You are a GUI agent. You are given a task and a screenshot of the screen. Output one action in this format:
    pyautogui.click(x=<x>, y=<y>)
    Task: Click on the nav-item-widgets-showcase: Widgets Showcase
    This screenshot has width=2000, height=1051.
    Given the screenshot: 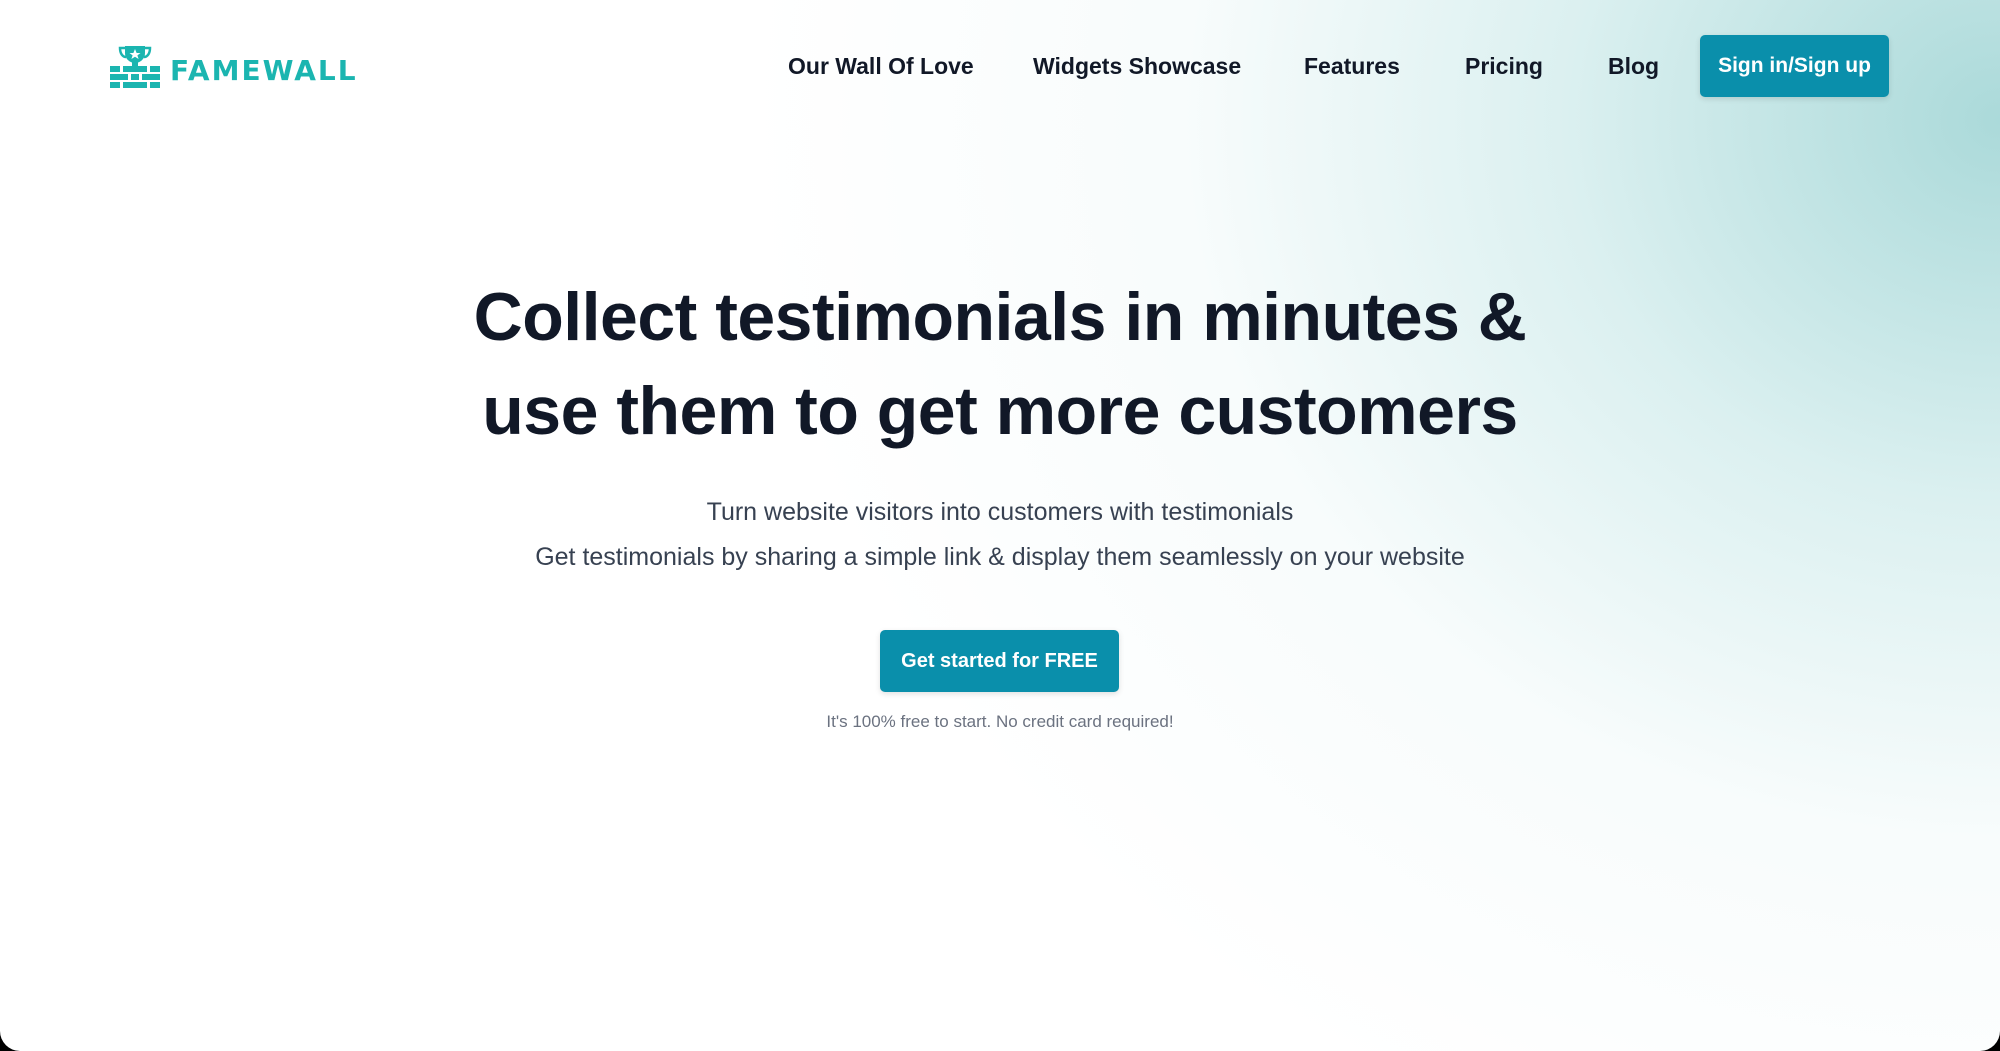 What is the action you would take?
    pyautogui.click(x=1137, y=66)
    